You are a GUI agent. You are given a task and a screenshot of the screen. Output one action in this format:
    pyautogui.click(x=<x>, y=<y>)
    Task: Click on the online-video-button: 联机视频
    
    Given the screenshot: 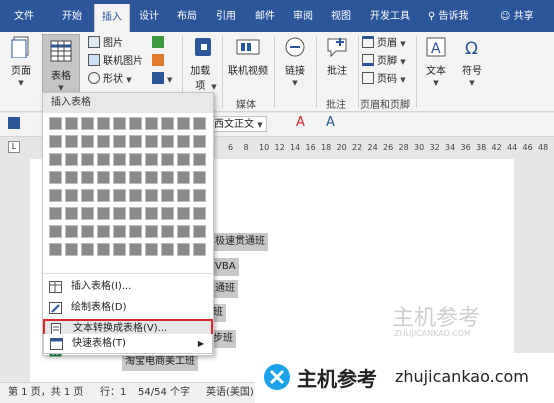 What is the action you would take?
    pyautogui.click(x=248, y=56)
    